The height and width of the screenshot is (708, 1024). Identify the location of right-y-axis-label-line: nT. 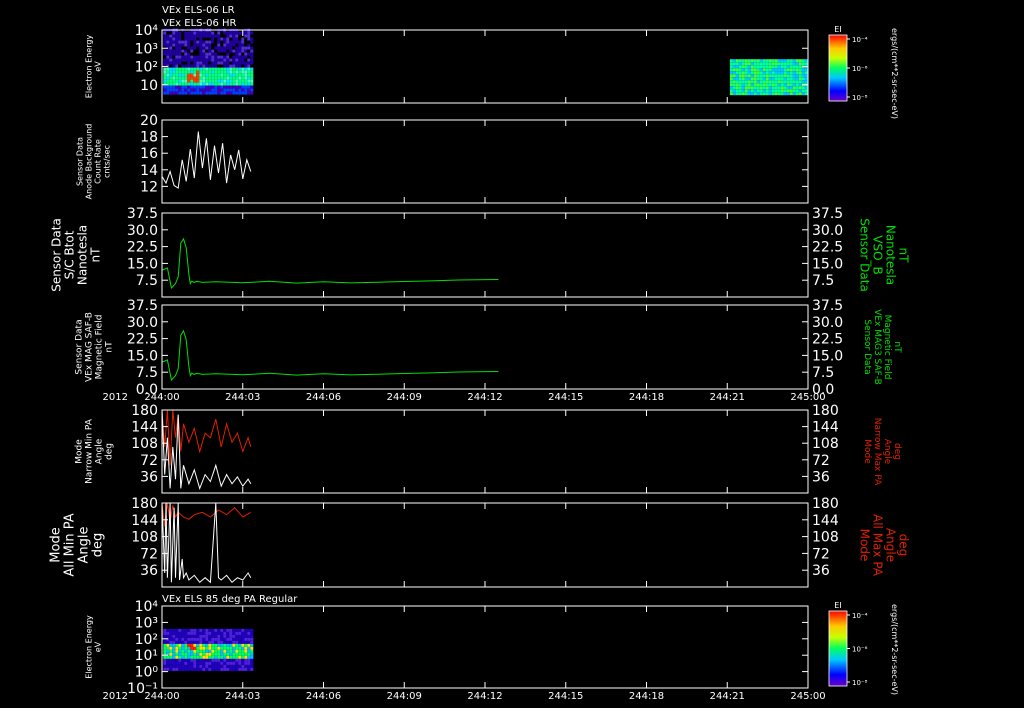
(897, 347).